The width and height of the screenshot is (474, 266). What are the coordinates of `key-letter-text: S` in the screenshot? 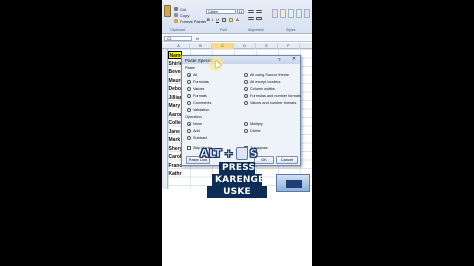 It's located at (253, 153).